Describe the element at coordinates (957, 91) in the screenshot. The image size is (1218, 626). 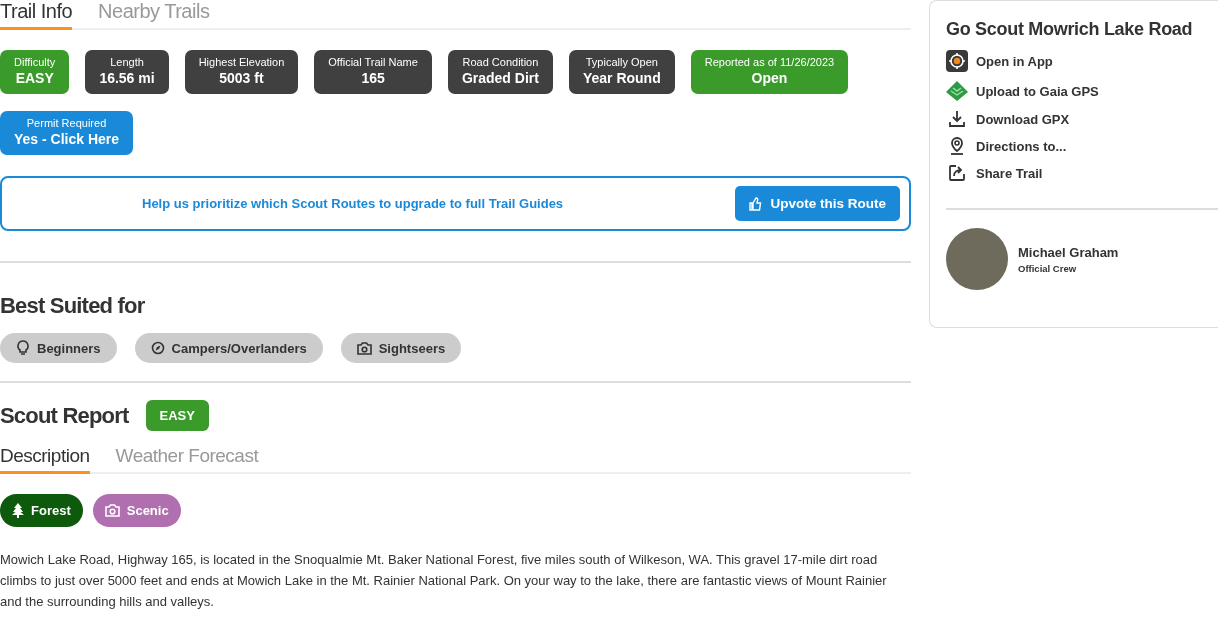
I see `layers-icon` at that location.